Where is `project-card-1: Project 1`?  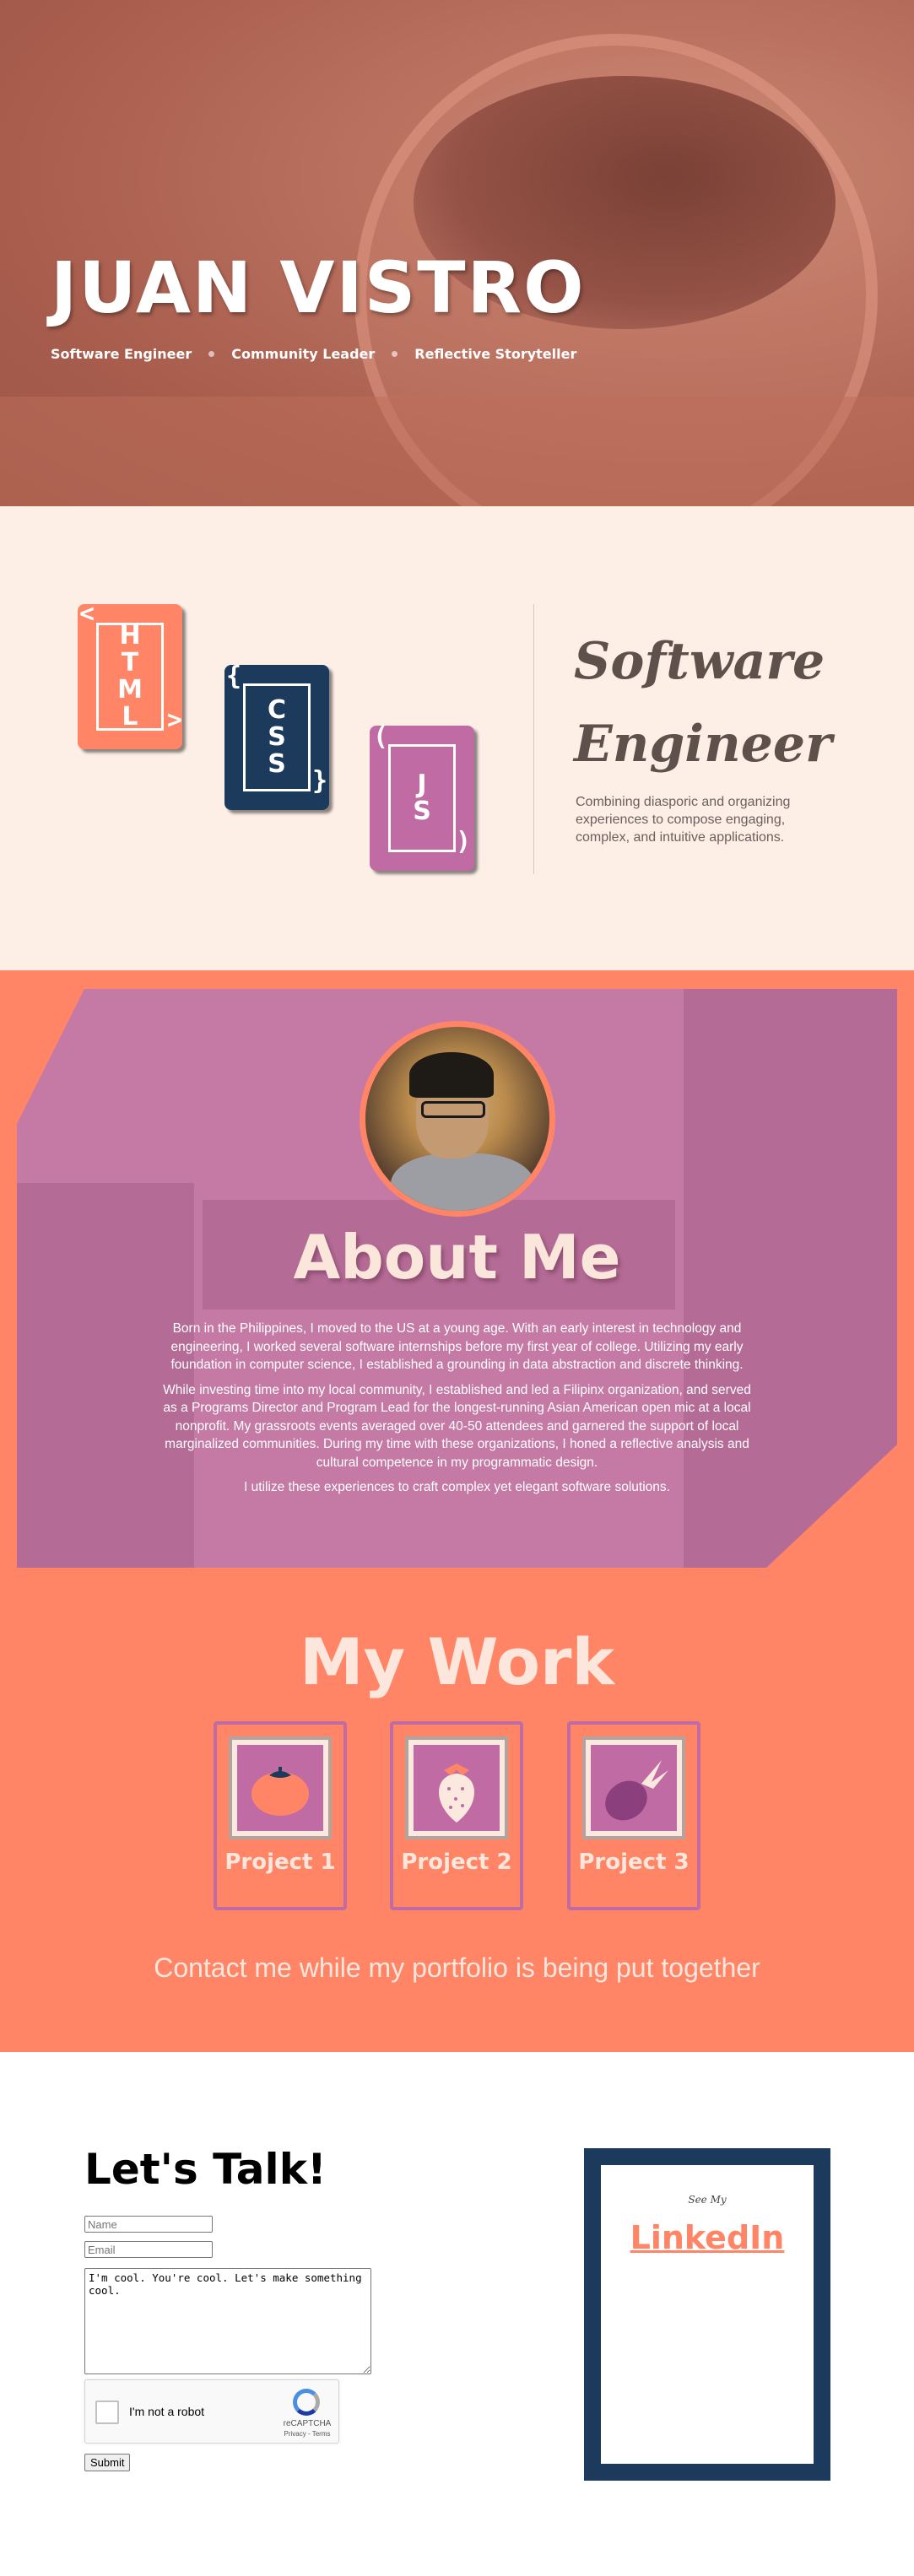 project-card-1: Project 1 is located at coordinates (281, 1816).